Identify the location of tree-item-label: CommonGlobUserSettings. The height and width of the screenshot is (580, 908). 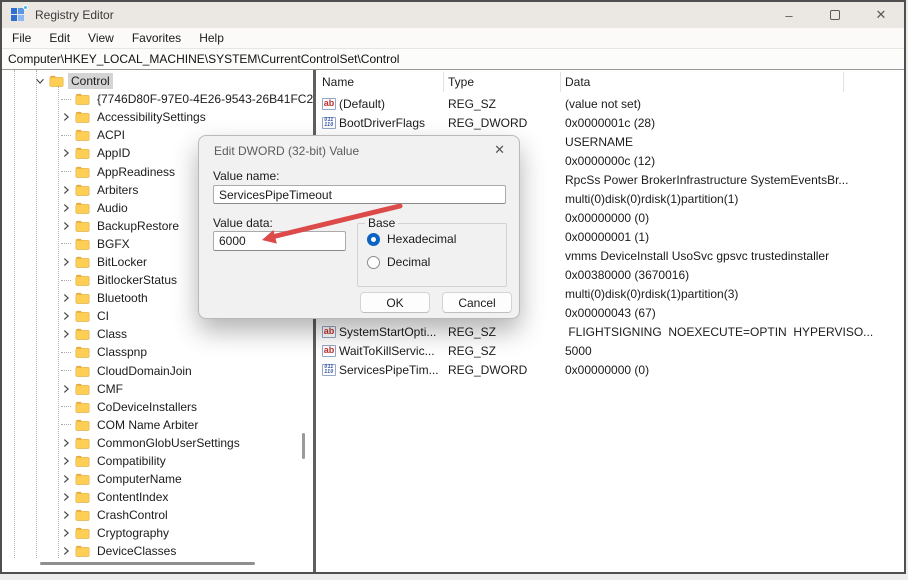
(168, 442).